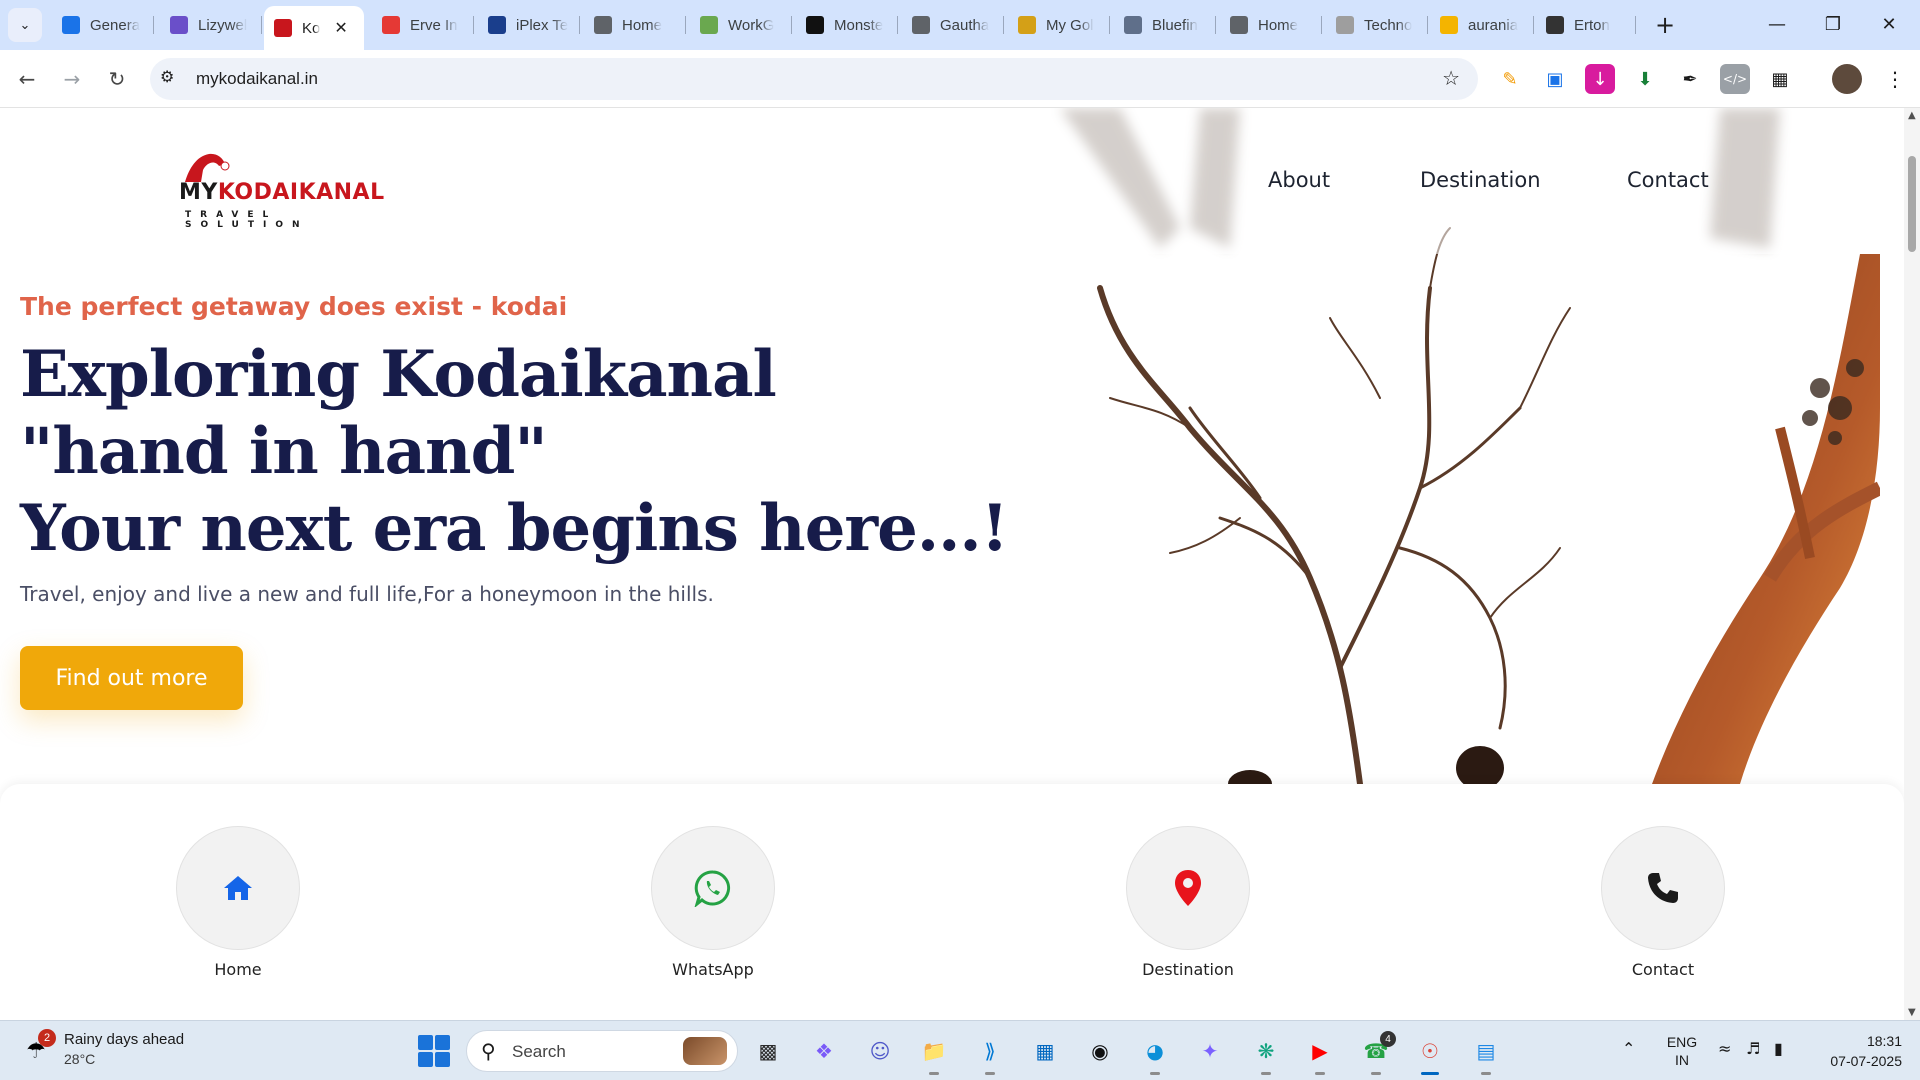 The image size is (1920, 1080). What do you see at coordinates (1555, 25) in the screenshot?
I see `erton-favicon-icon` at bounding box center [1555, 25].